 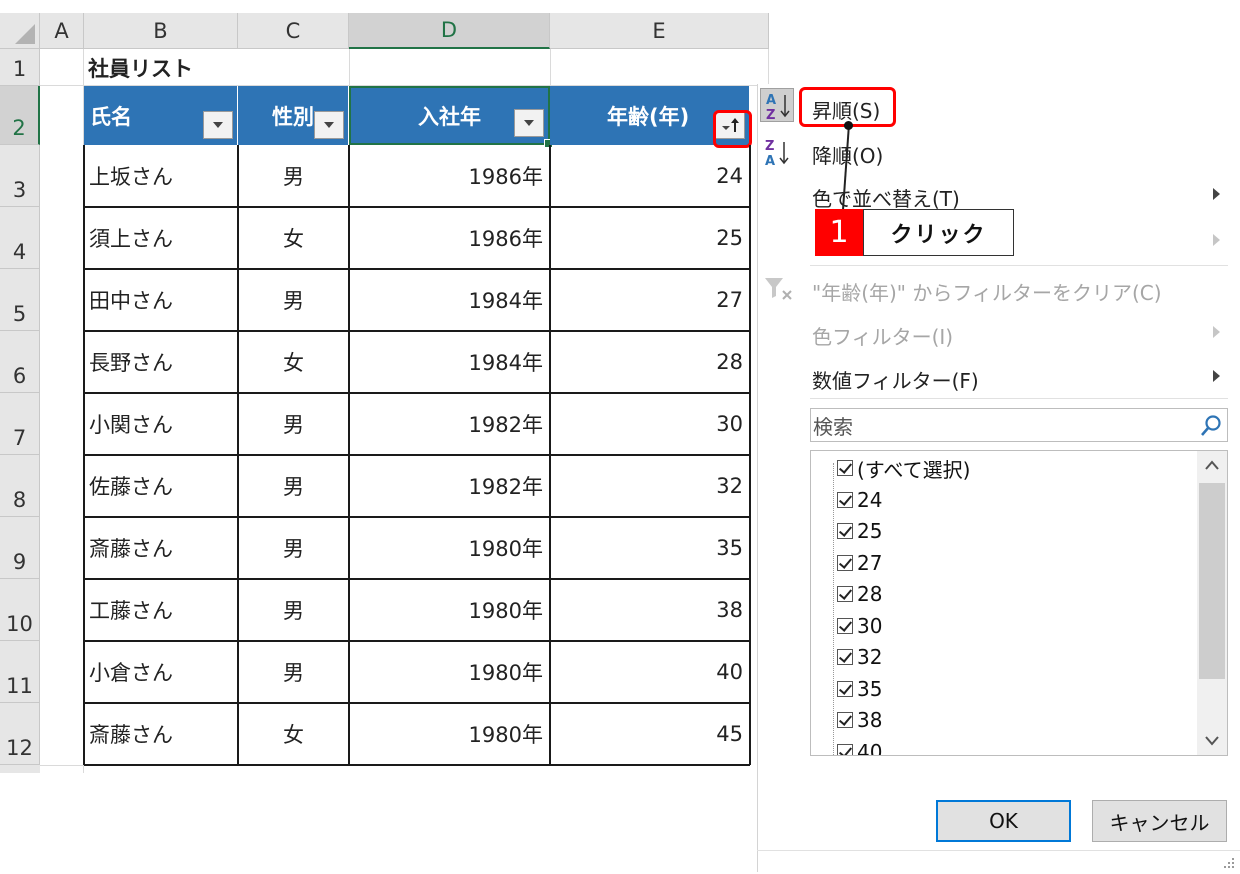 What do you see at coordinates (650, 486) in the screenshot?
I see `table-cell-age: 32` at bounding box center [650, 486].